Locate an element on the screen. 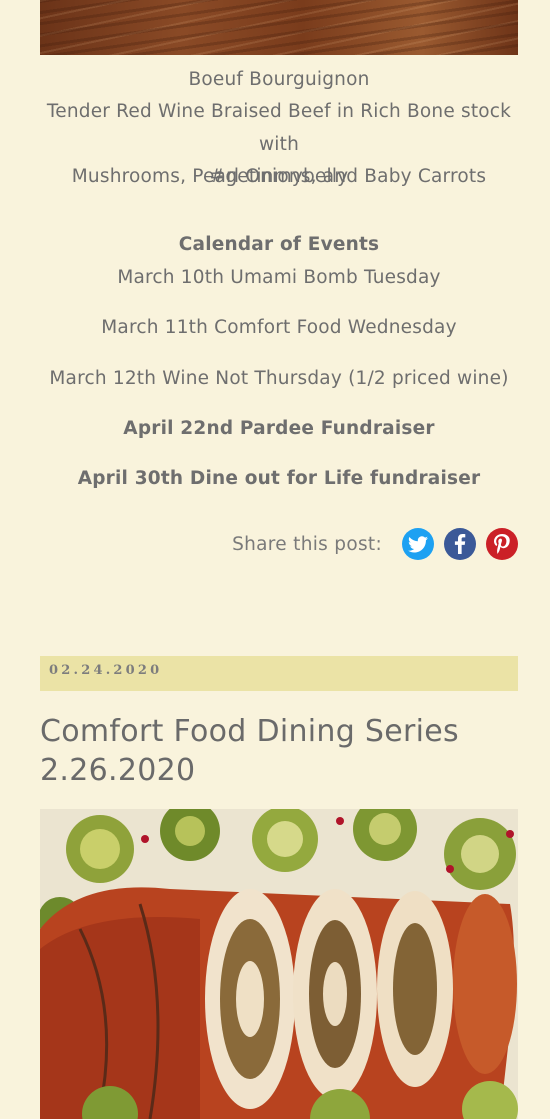 The height and width of the screenshot is (1119, 550). post-title-line: Comfort Food Dining Series is located at coordinates (249, 731).